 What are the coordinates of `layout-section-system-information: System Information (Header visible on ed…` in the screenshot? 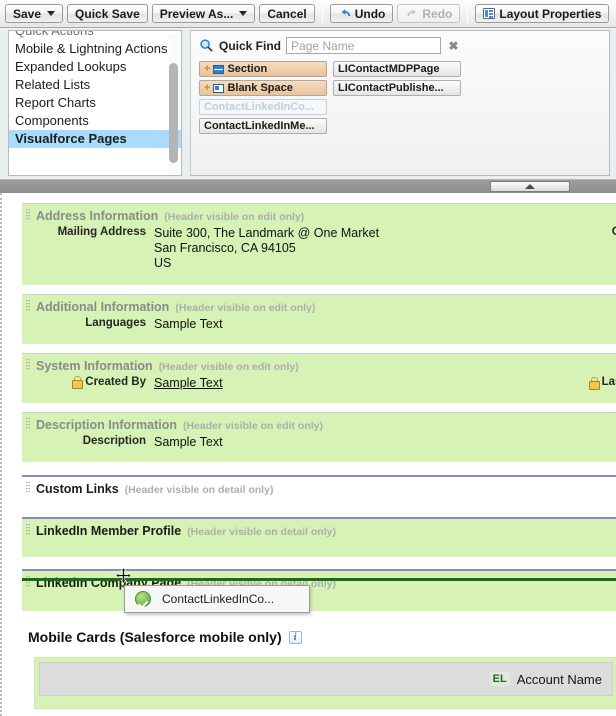 It's located at (319, 378).